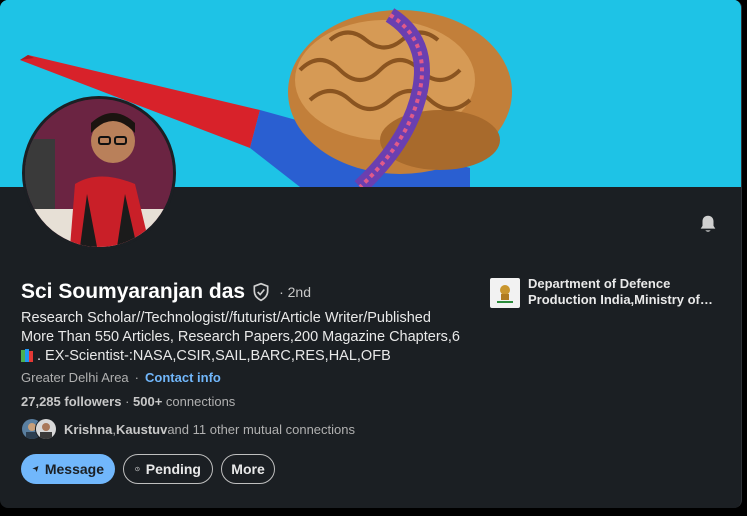  I want to click on clock-icon, so click(137, 469).